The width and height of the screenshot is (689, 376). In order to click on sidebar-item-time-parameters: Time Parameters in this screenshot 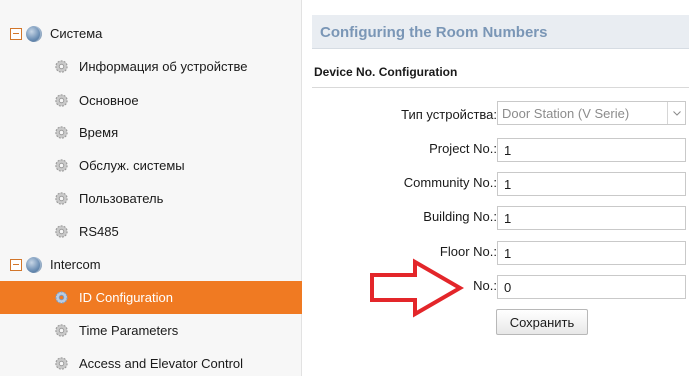, I will do `click(151, 330)`.